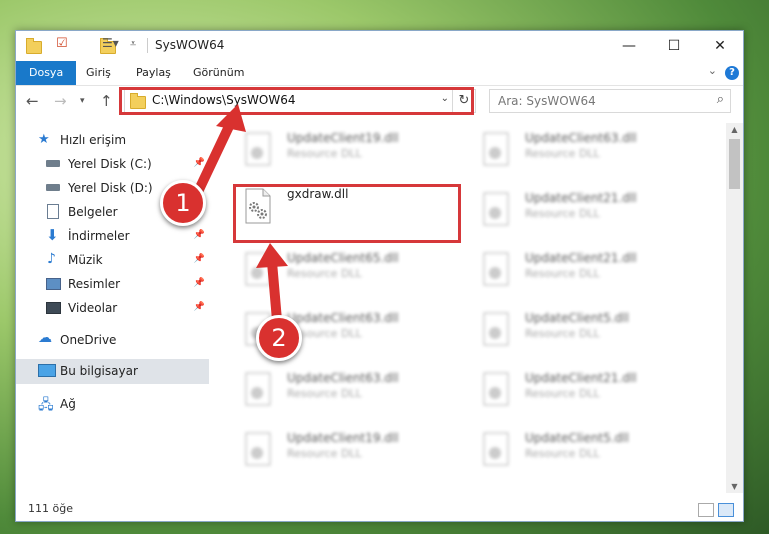  I want to click on arrow-2-head, so click(272, 255).